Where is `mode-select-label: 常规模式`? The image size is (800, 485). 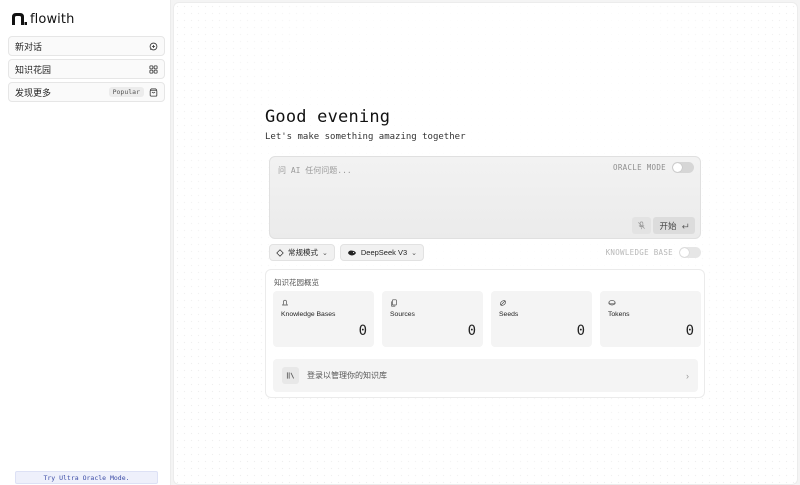
mode-select-label: 常规模式 is located at coordinates (303, 252).